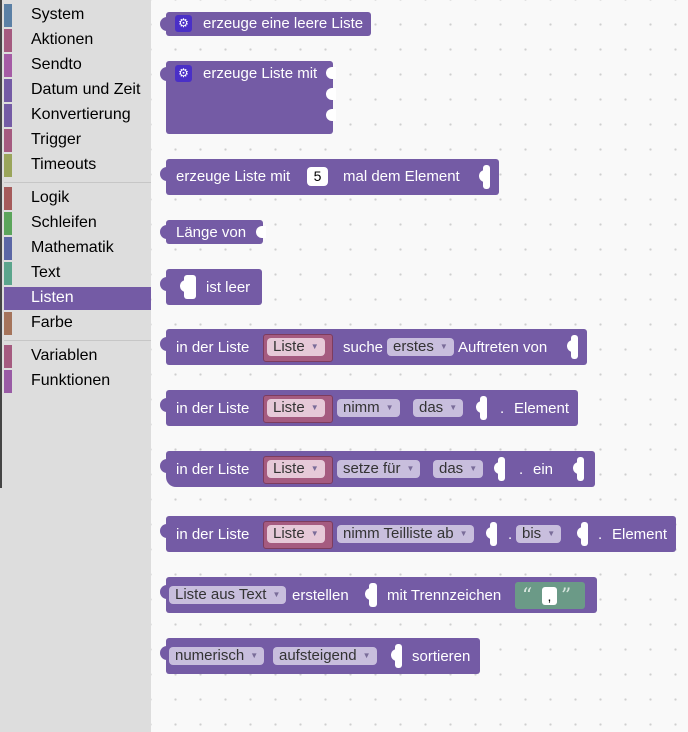 The height and width of the screenshot is (732, 688). I want to click on start-input-slot, so click(491, 534).